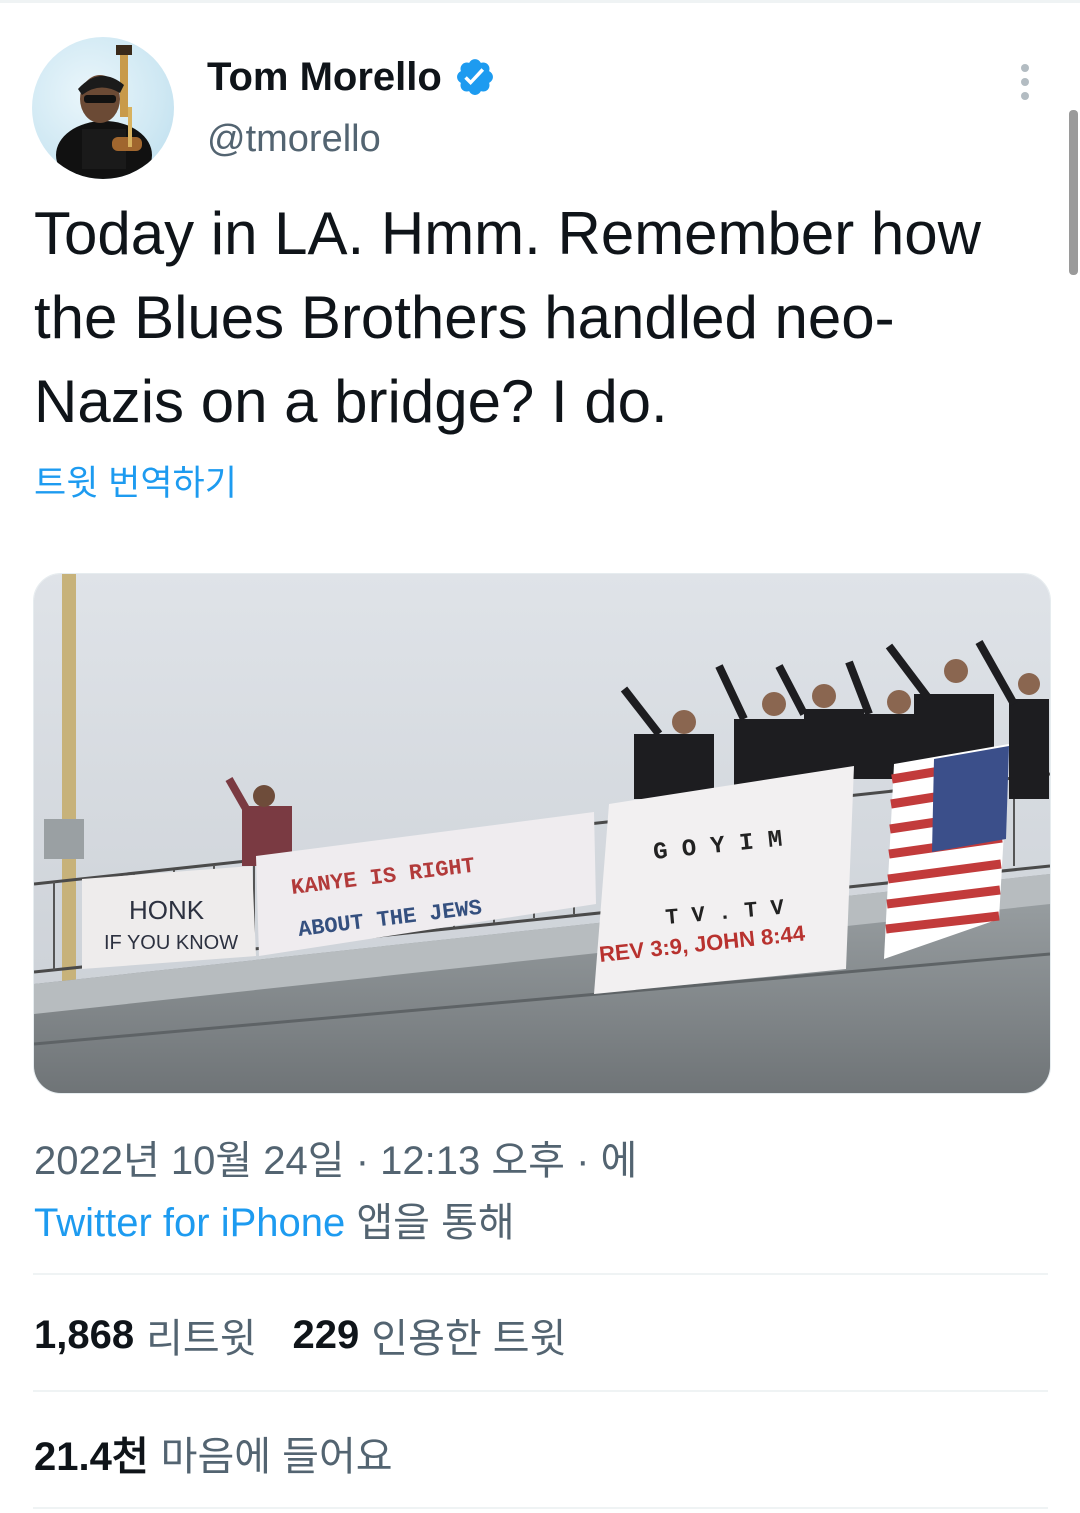  I want to click on quote-count: 229, so click(326, 1335).